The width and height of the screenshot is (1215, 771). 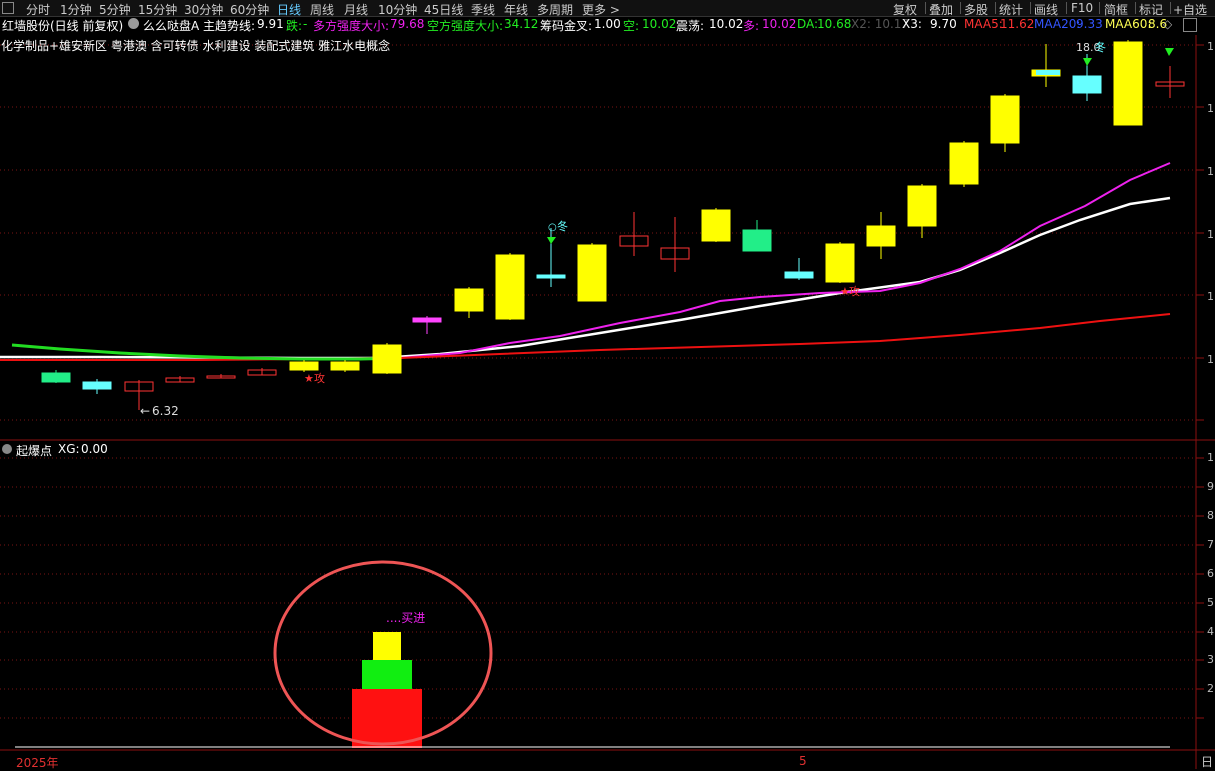 What do you see at coordinates (1210, 602) in the screenshot?
I see `yaxis-tick-label: 5` at bounding box center [1210, 602].